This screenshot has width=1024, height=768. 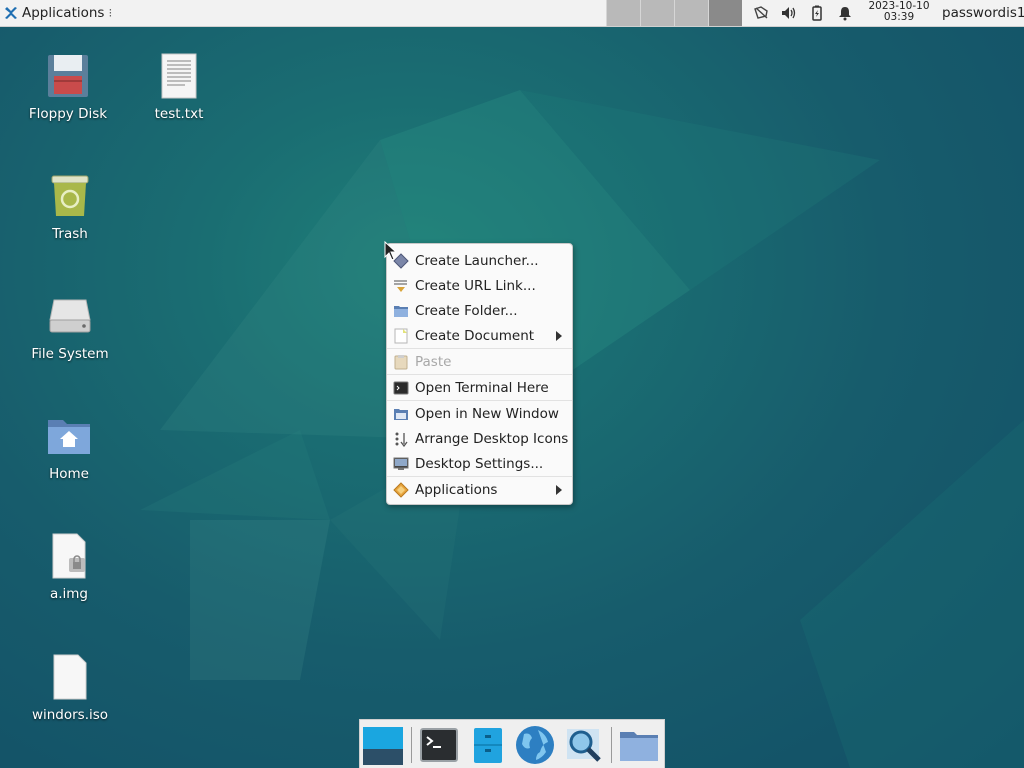 I want to click on desktop-icon-label: windors.iso, so click(x=70, y=715).